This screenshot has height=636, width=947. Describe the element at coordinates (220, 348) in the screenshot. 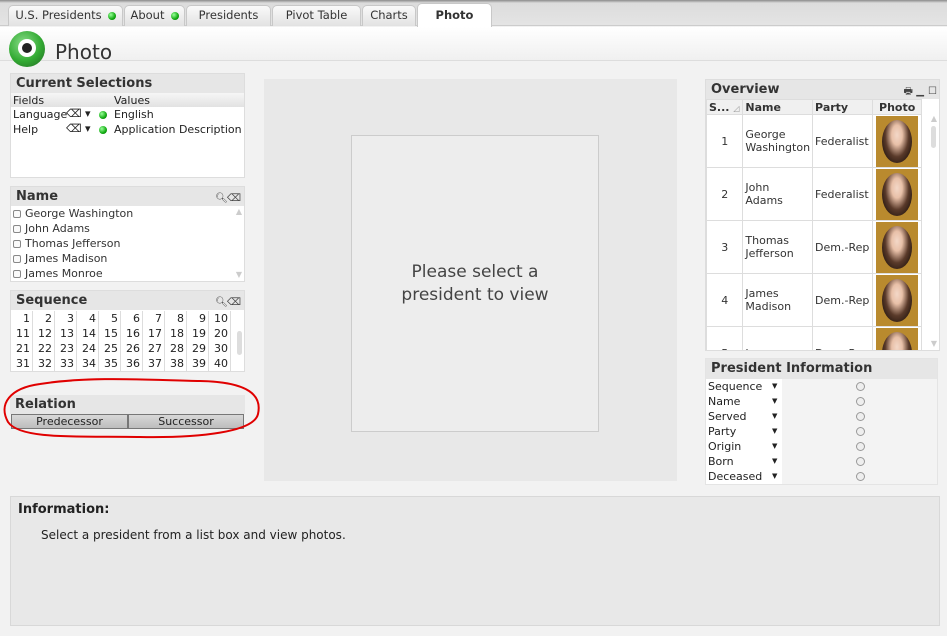

I see `sequence-item: 30` at that location.